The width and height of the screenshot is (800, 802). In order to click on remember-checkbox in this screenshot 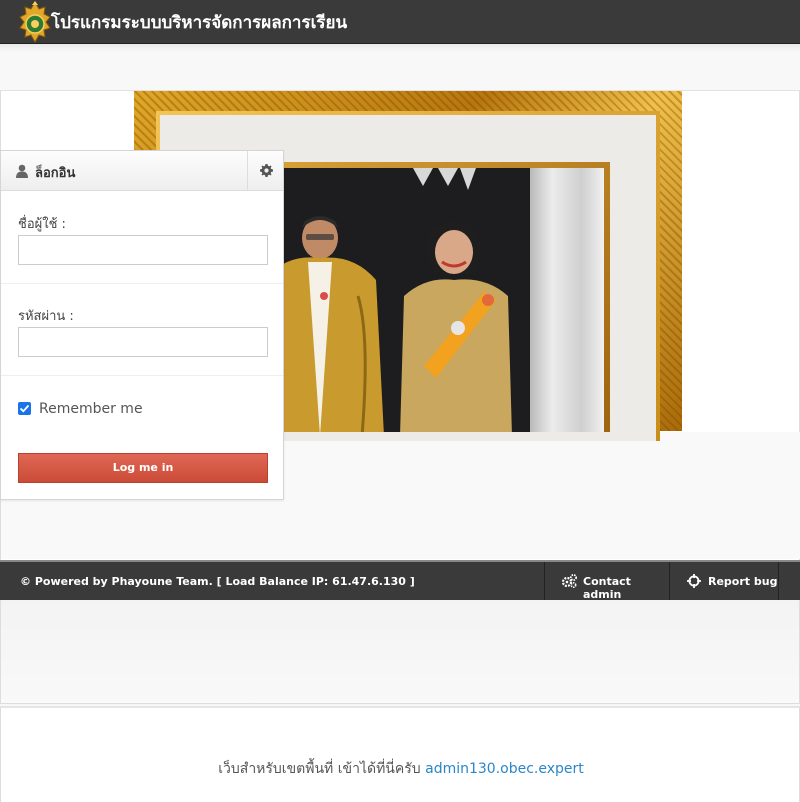, I will do `click(24, 408)`.